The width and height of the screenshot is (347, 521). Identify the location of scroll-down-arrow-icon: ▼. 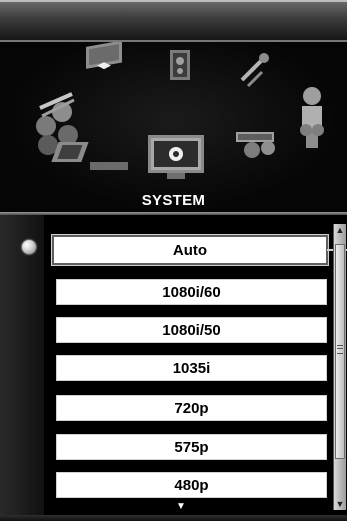
(340, 504).